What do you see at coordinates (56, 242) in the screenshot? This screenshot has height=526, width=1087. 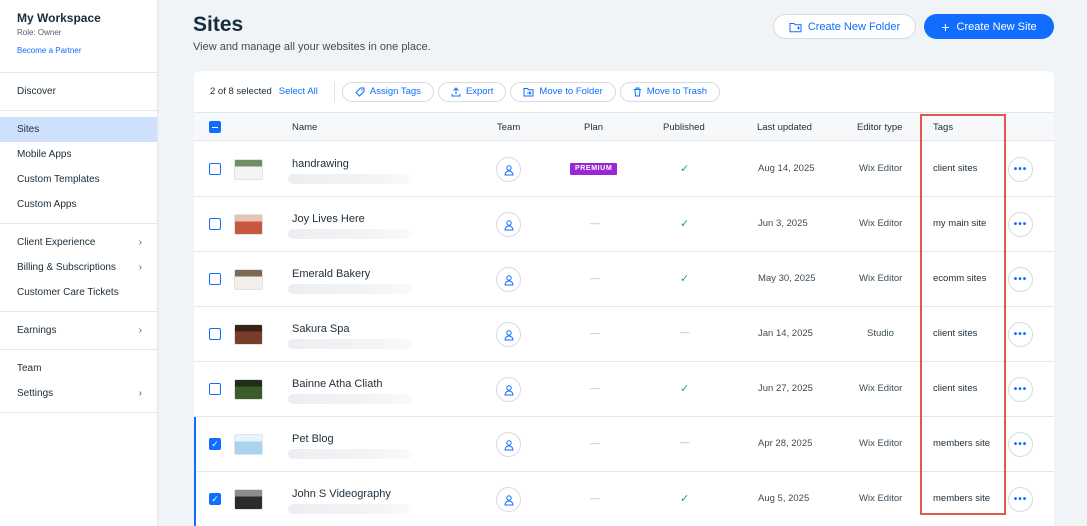 I see `sidebar-item-label: Client Experience` at bounding box center [56, 242].